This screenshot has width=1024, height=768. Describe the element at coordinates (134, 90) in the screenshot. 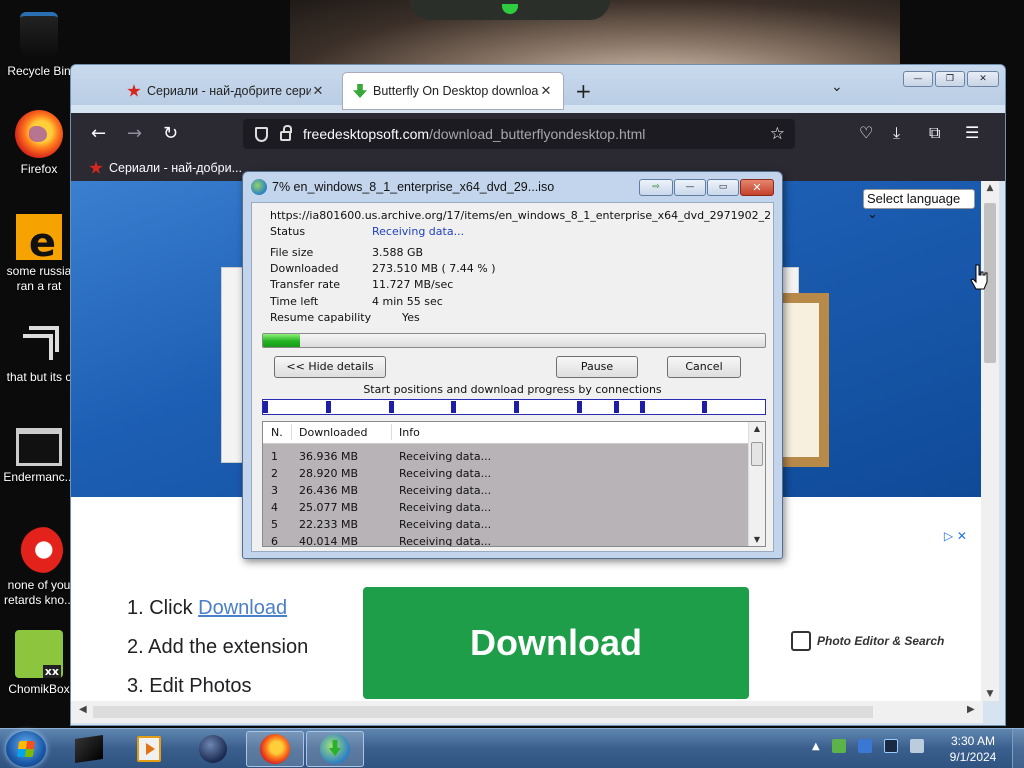

I see `star-favicon-icon` at that location.